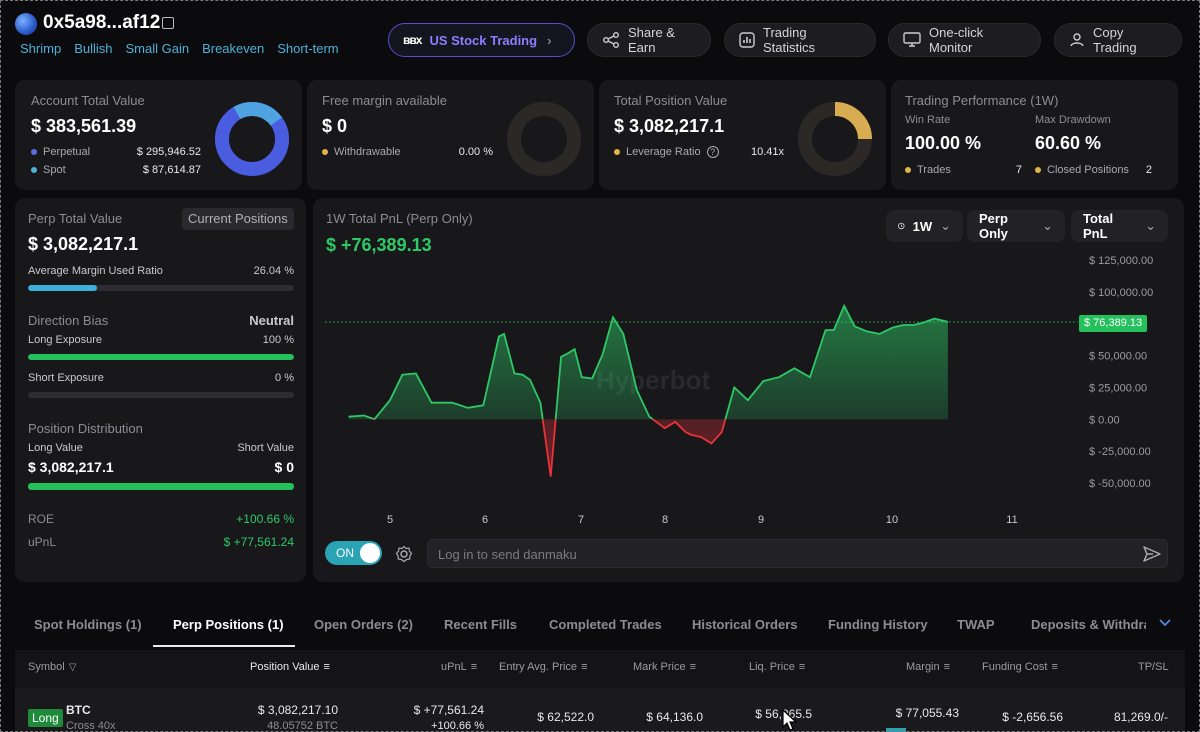  Describe the element at coordinates (448, 710) in the screenshot. I see `row-upnl: $ +77,561.24` at that location.